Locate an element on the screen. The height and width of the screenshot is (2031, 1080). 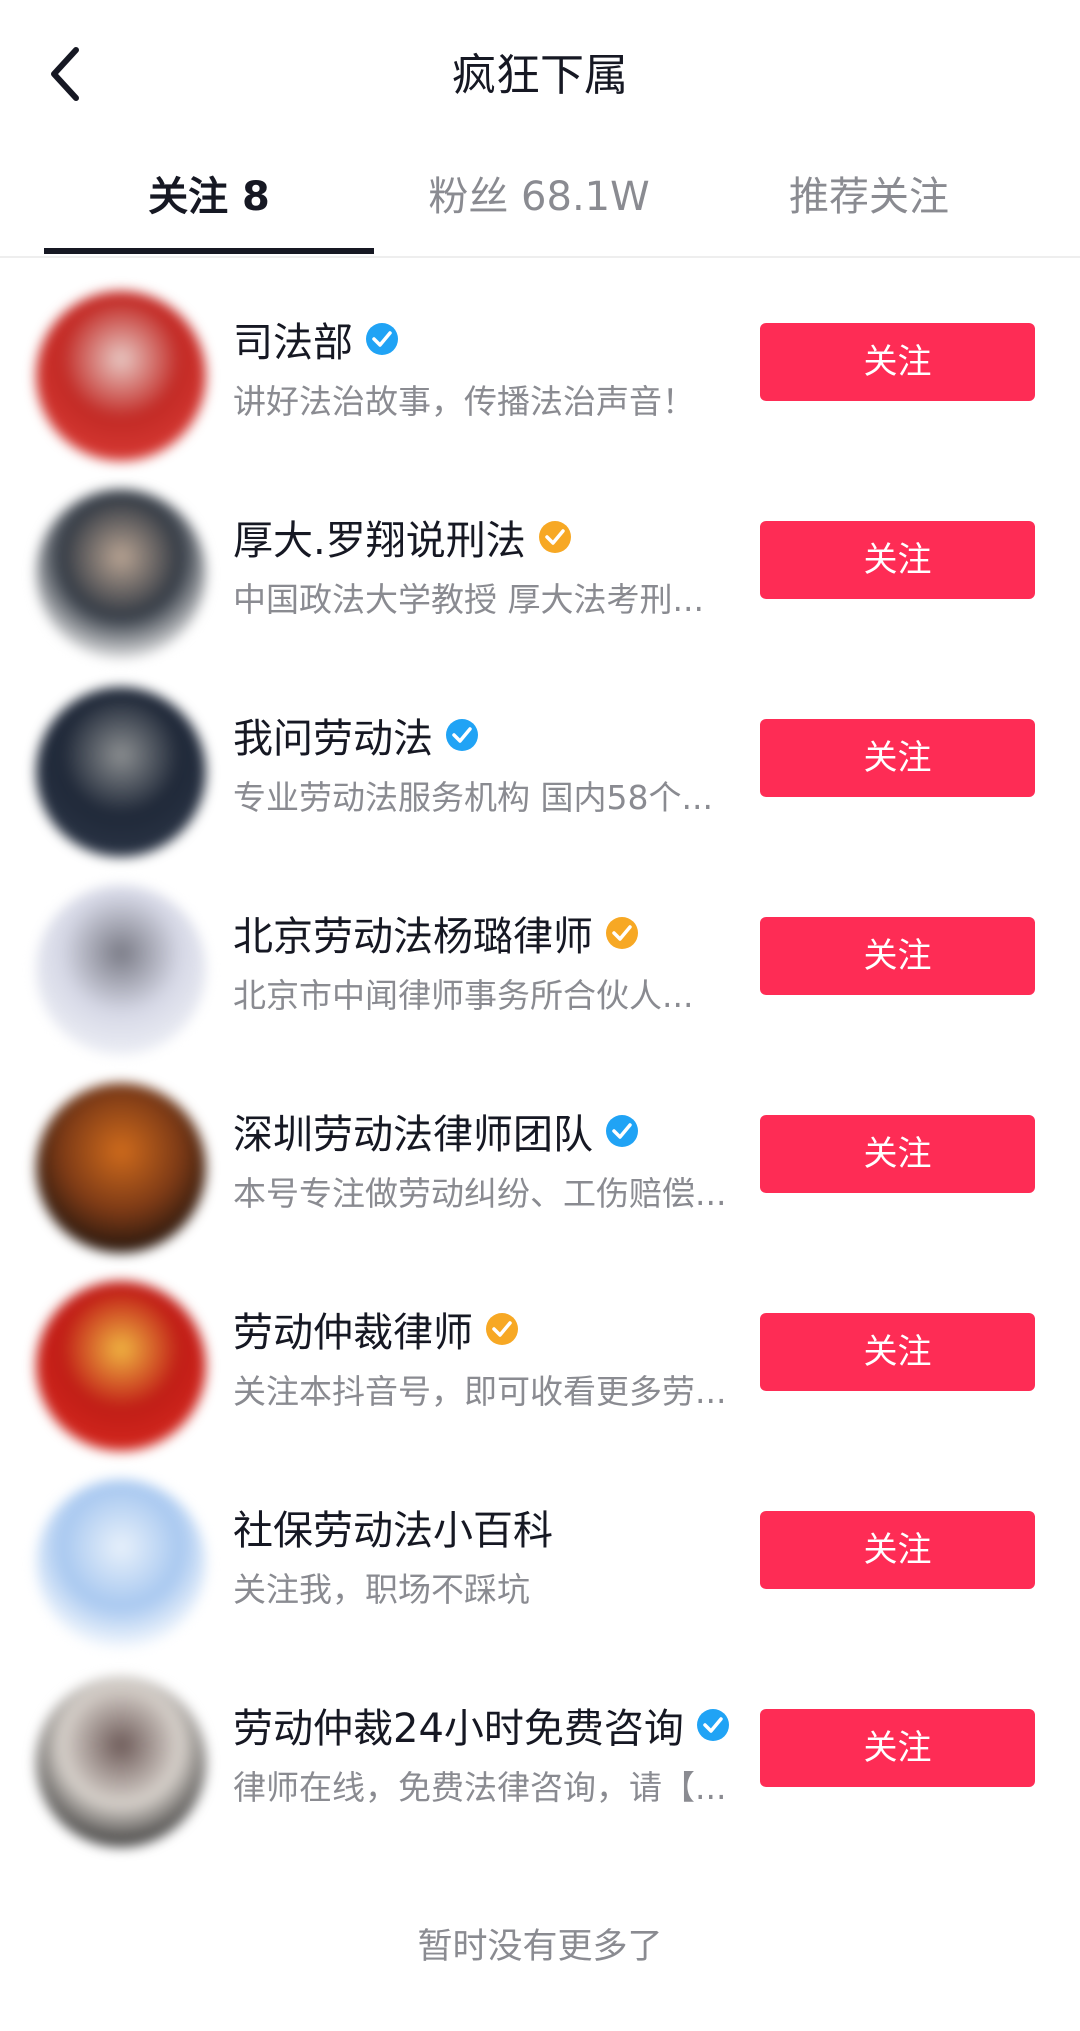
end-of-list-text: 暂时没有更多了 is located at coordinates (540, 1947).